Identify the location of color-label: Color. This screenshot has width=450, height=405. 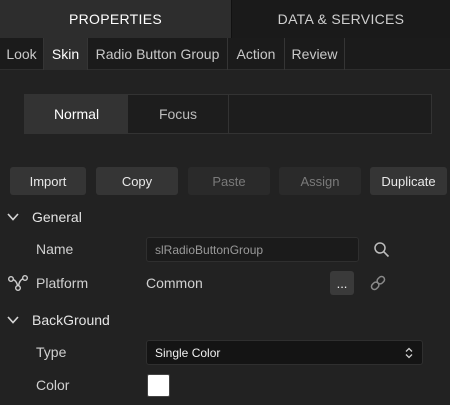
(53, 385).